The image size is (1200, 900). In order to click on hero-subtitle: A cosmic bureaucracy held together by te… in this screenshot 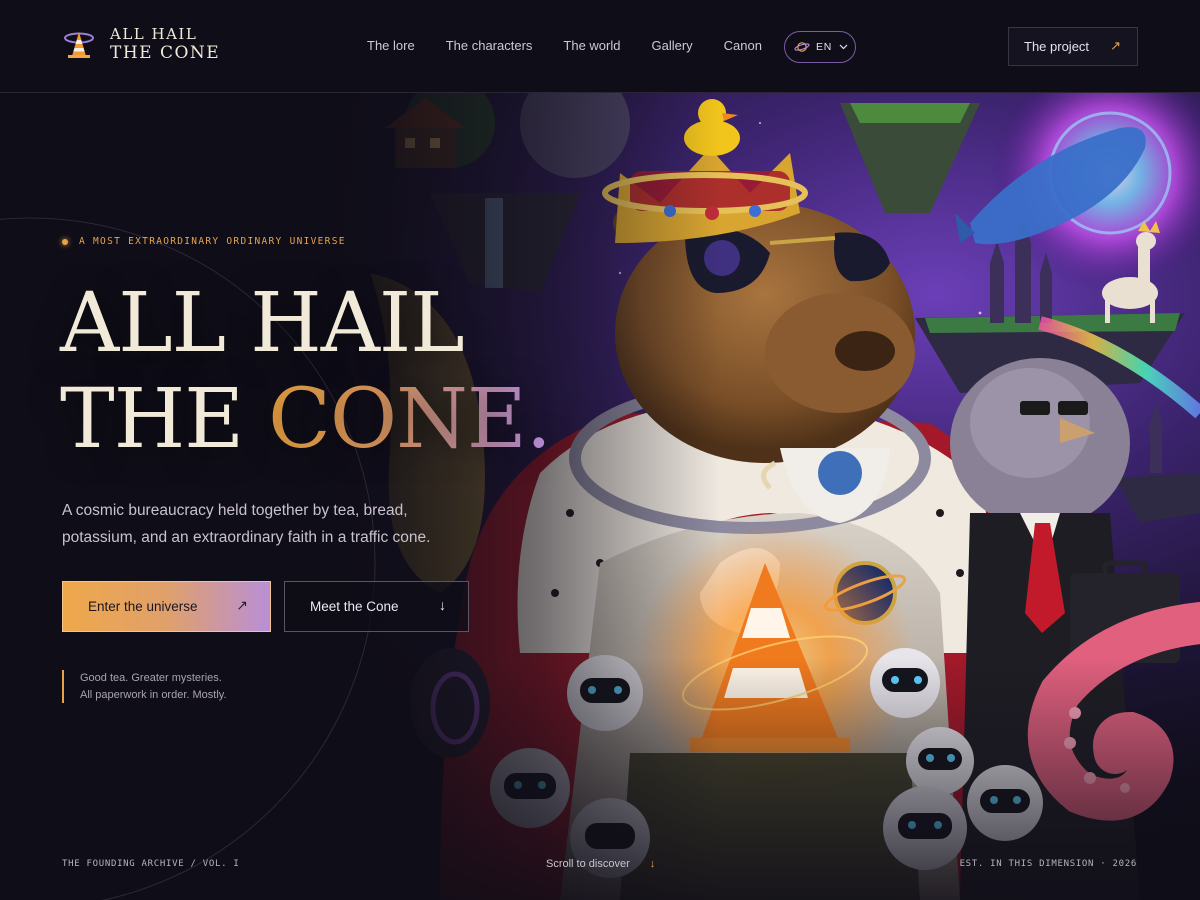, I will do `click(246, 524)`.